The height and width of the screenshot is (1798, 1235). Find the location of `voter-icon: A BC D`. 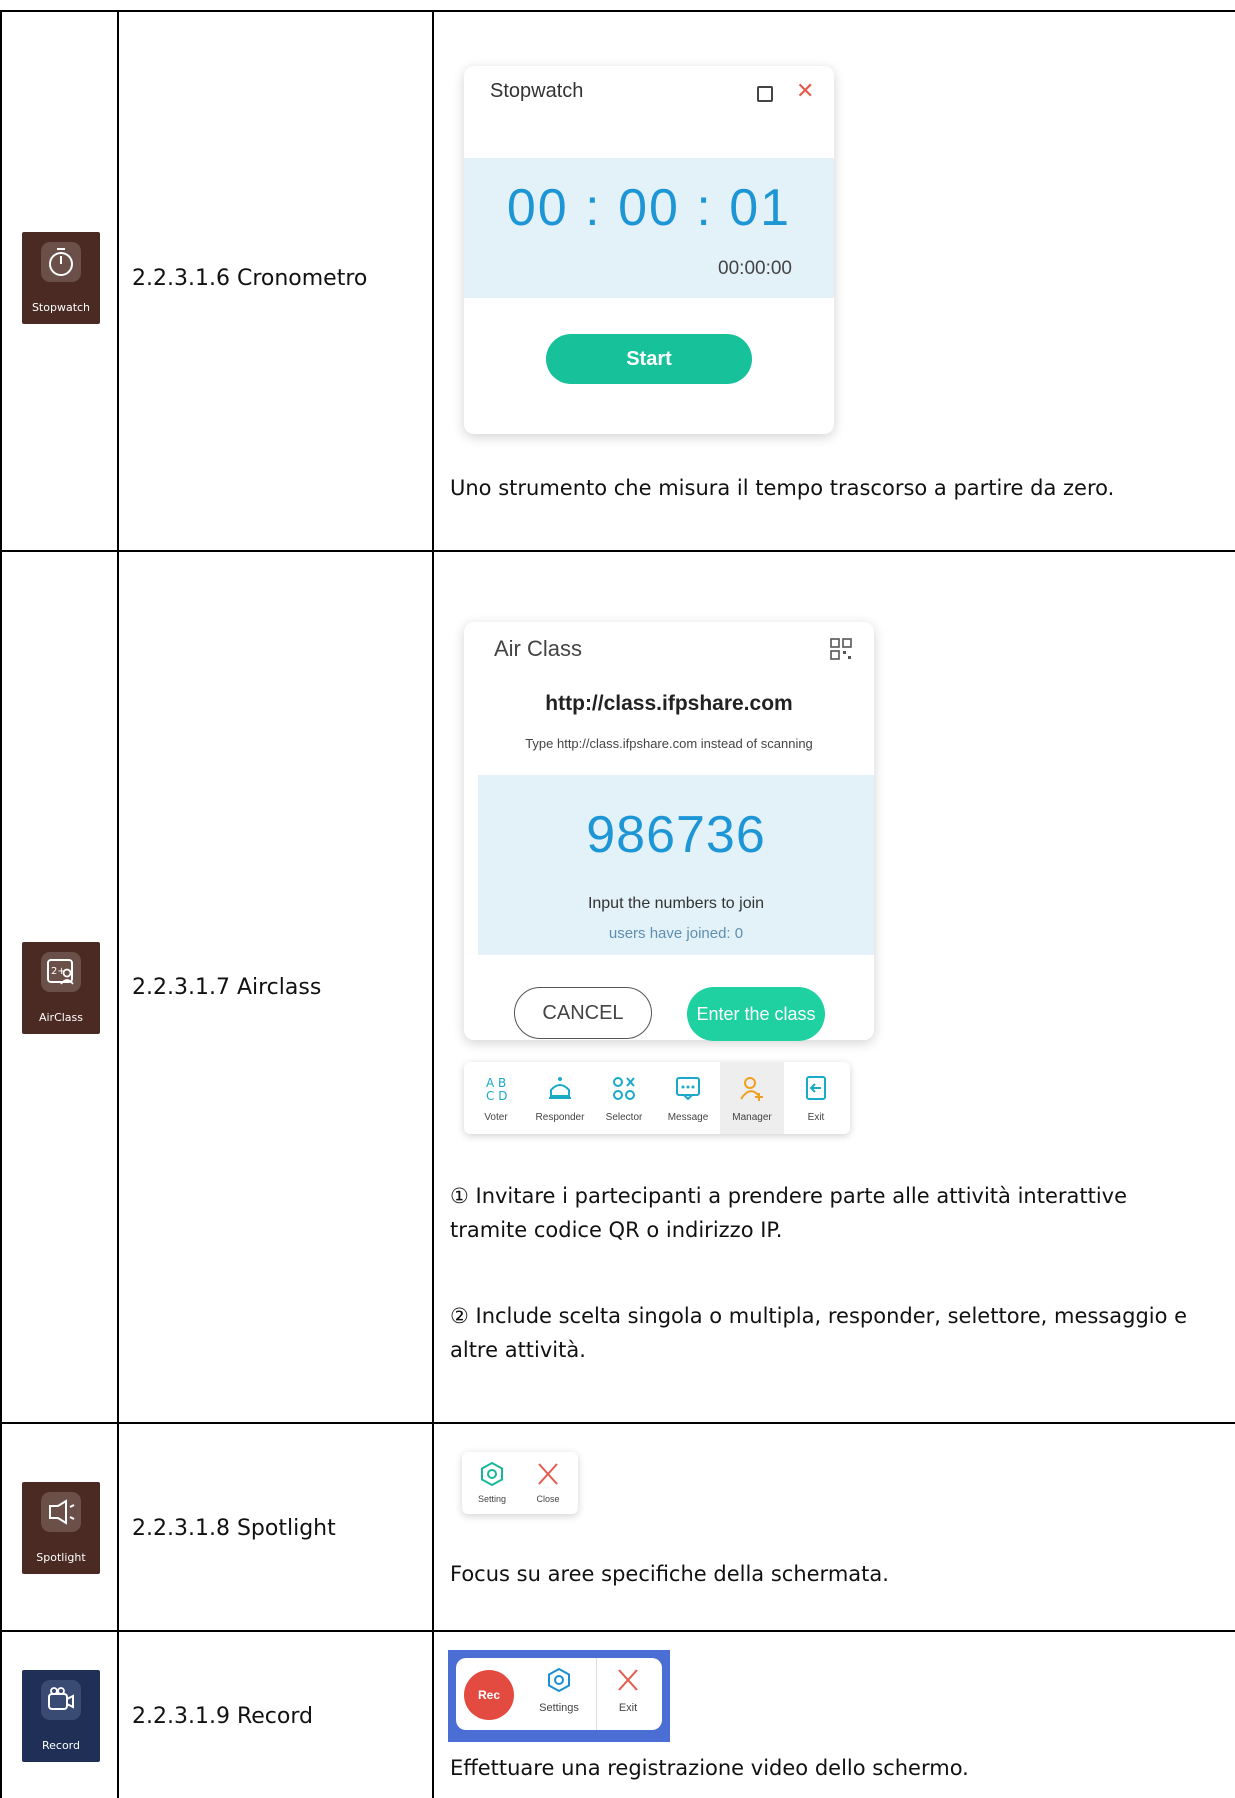

voter-icon: A BC D is located at coordinates (496, 1089).